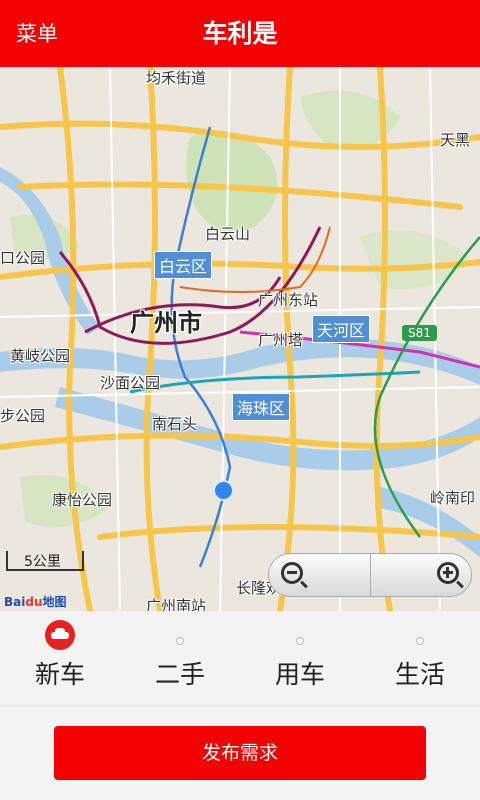 The image size is (480, 800). Describe the element at coordinates (60, 635) in the screenshot. I see `car-icon` at that location.